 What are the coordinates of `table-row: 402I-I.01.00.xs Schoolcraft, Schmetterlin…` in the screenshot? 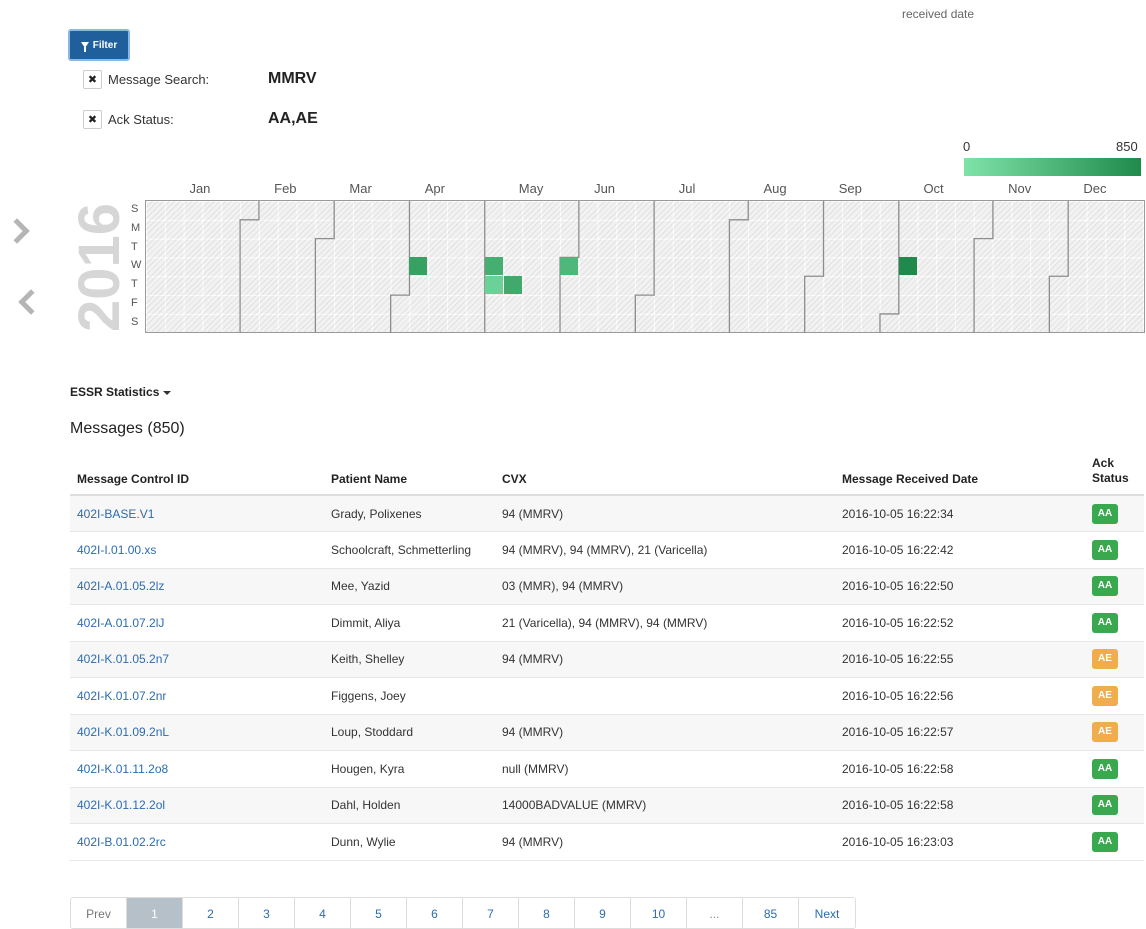 It's located at (607, 550).